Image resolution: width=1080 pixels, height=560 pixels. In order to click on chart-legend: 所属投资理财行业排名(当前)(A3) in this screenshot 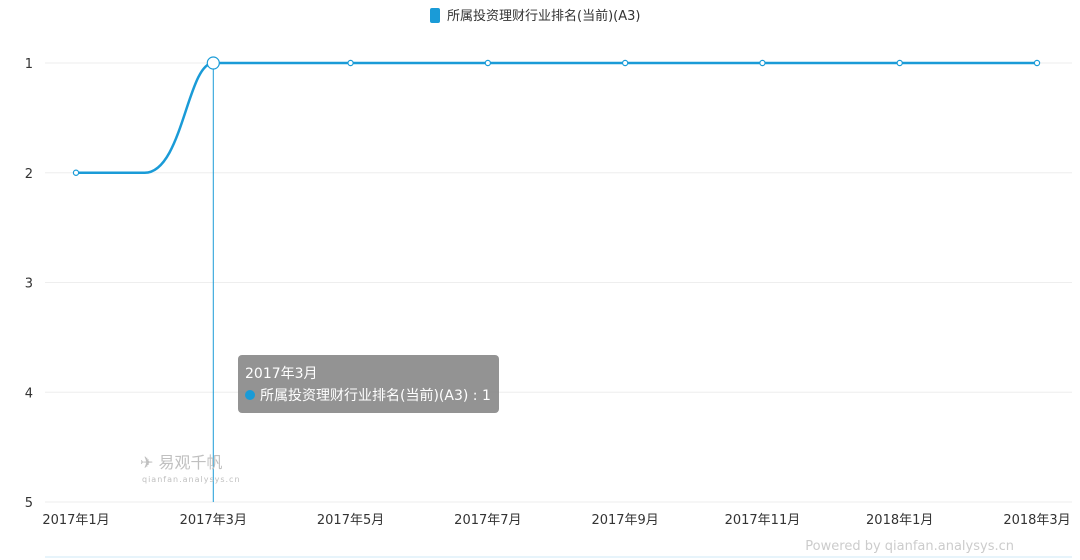, I will do `click(535, 16)`.